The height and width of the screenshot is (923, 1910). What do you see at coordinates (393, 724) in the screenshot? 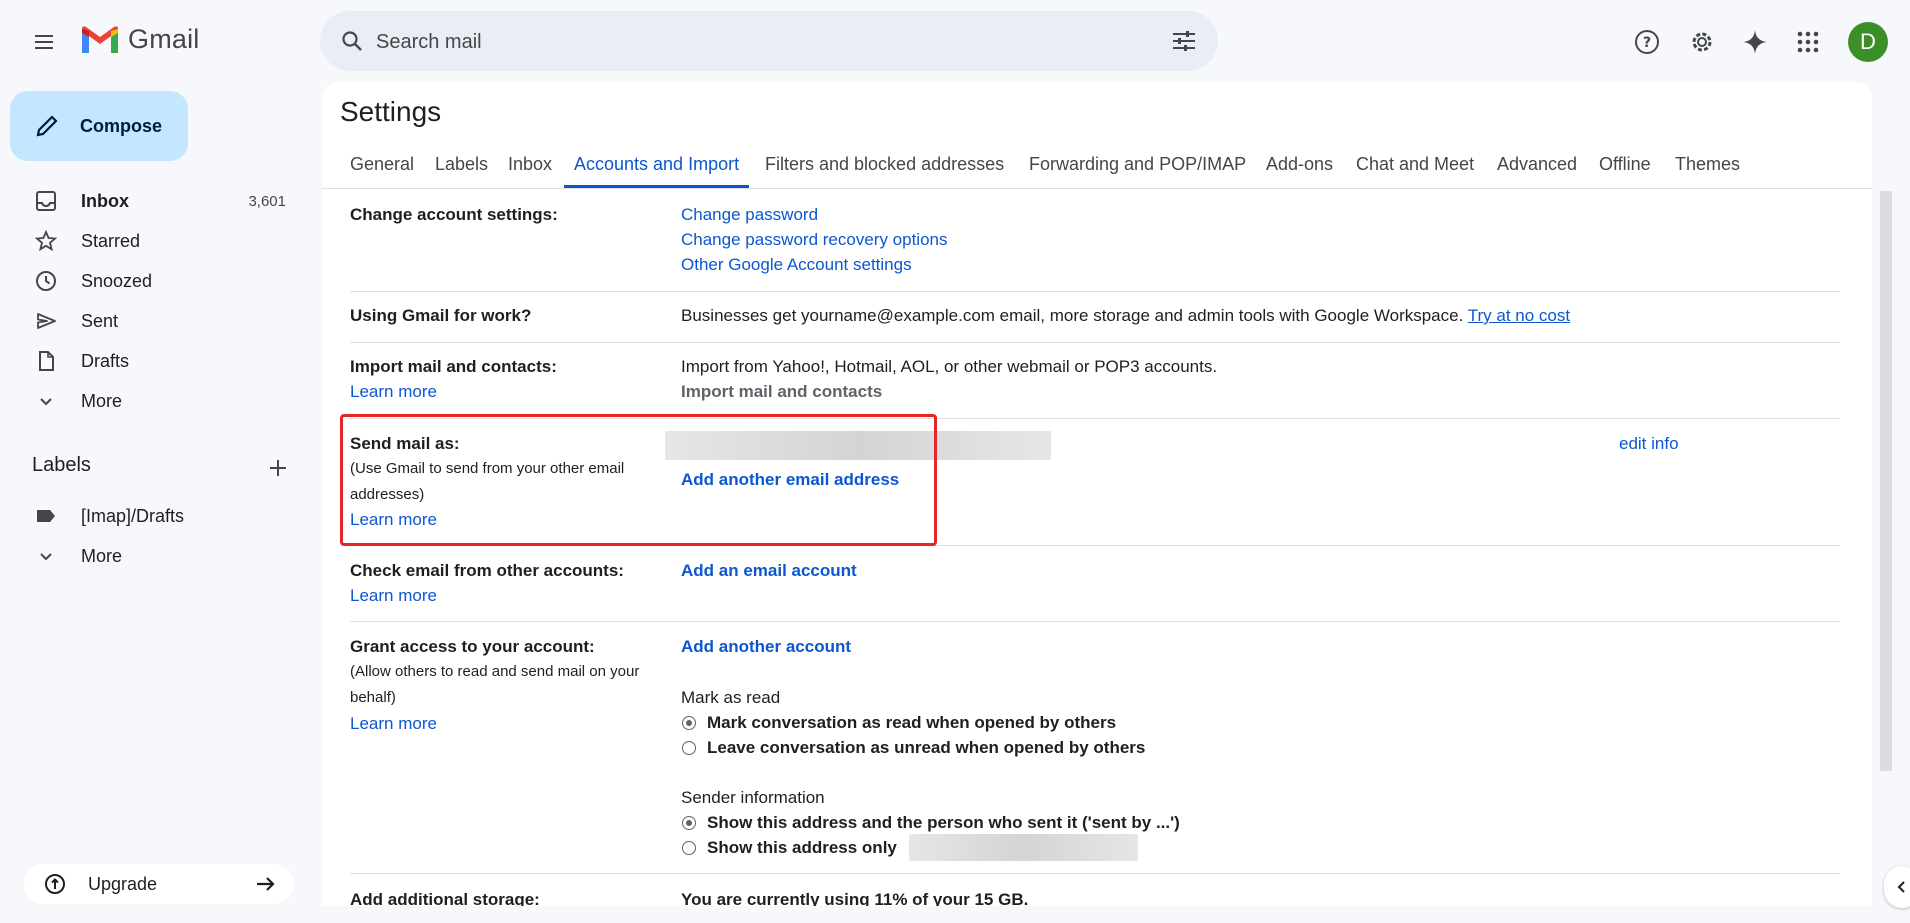
I see `grant-learn-more-link: Learn more` at bounding box center [393, 724].